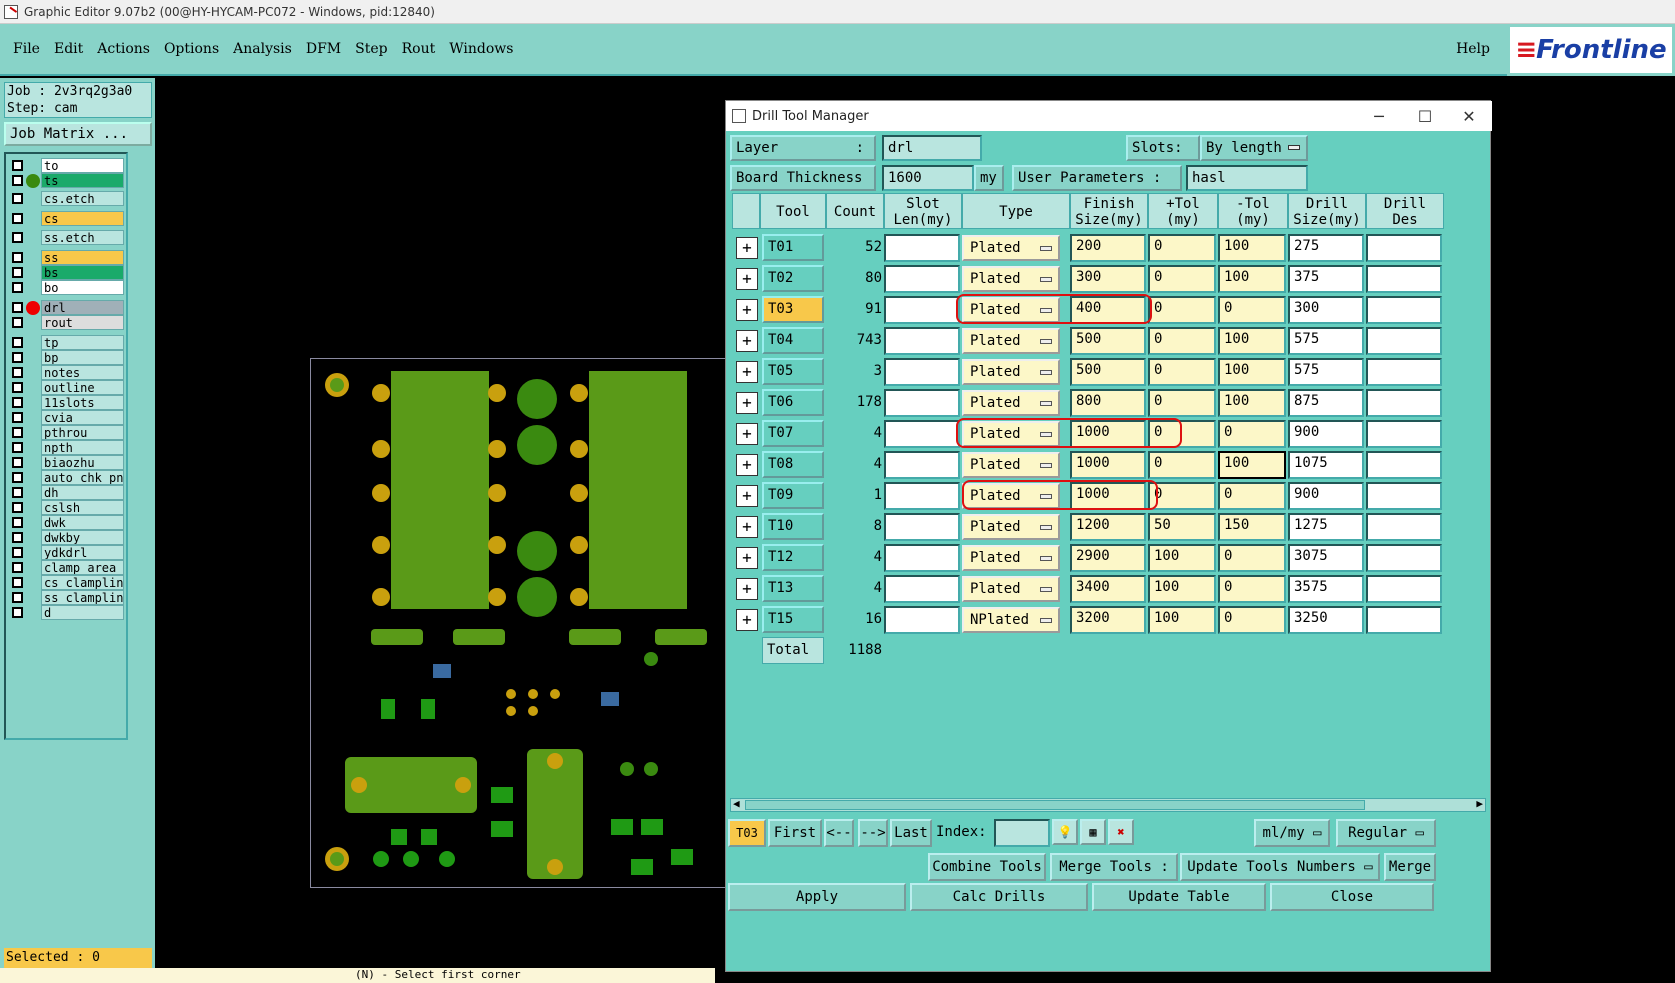  What do you see at coordinates (1011, 620) in the screenshot?
I see `type-dropdown: NPlated` at bounding box center [1011, 620].